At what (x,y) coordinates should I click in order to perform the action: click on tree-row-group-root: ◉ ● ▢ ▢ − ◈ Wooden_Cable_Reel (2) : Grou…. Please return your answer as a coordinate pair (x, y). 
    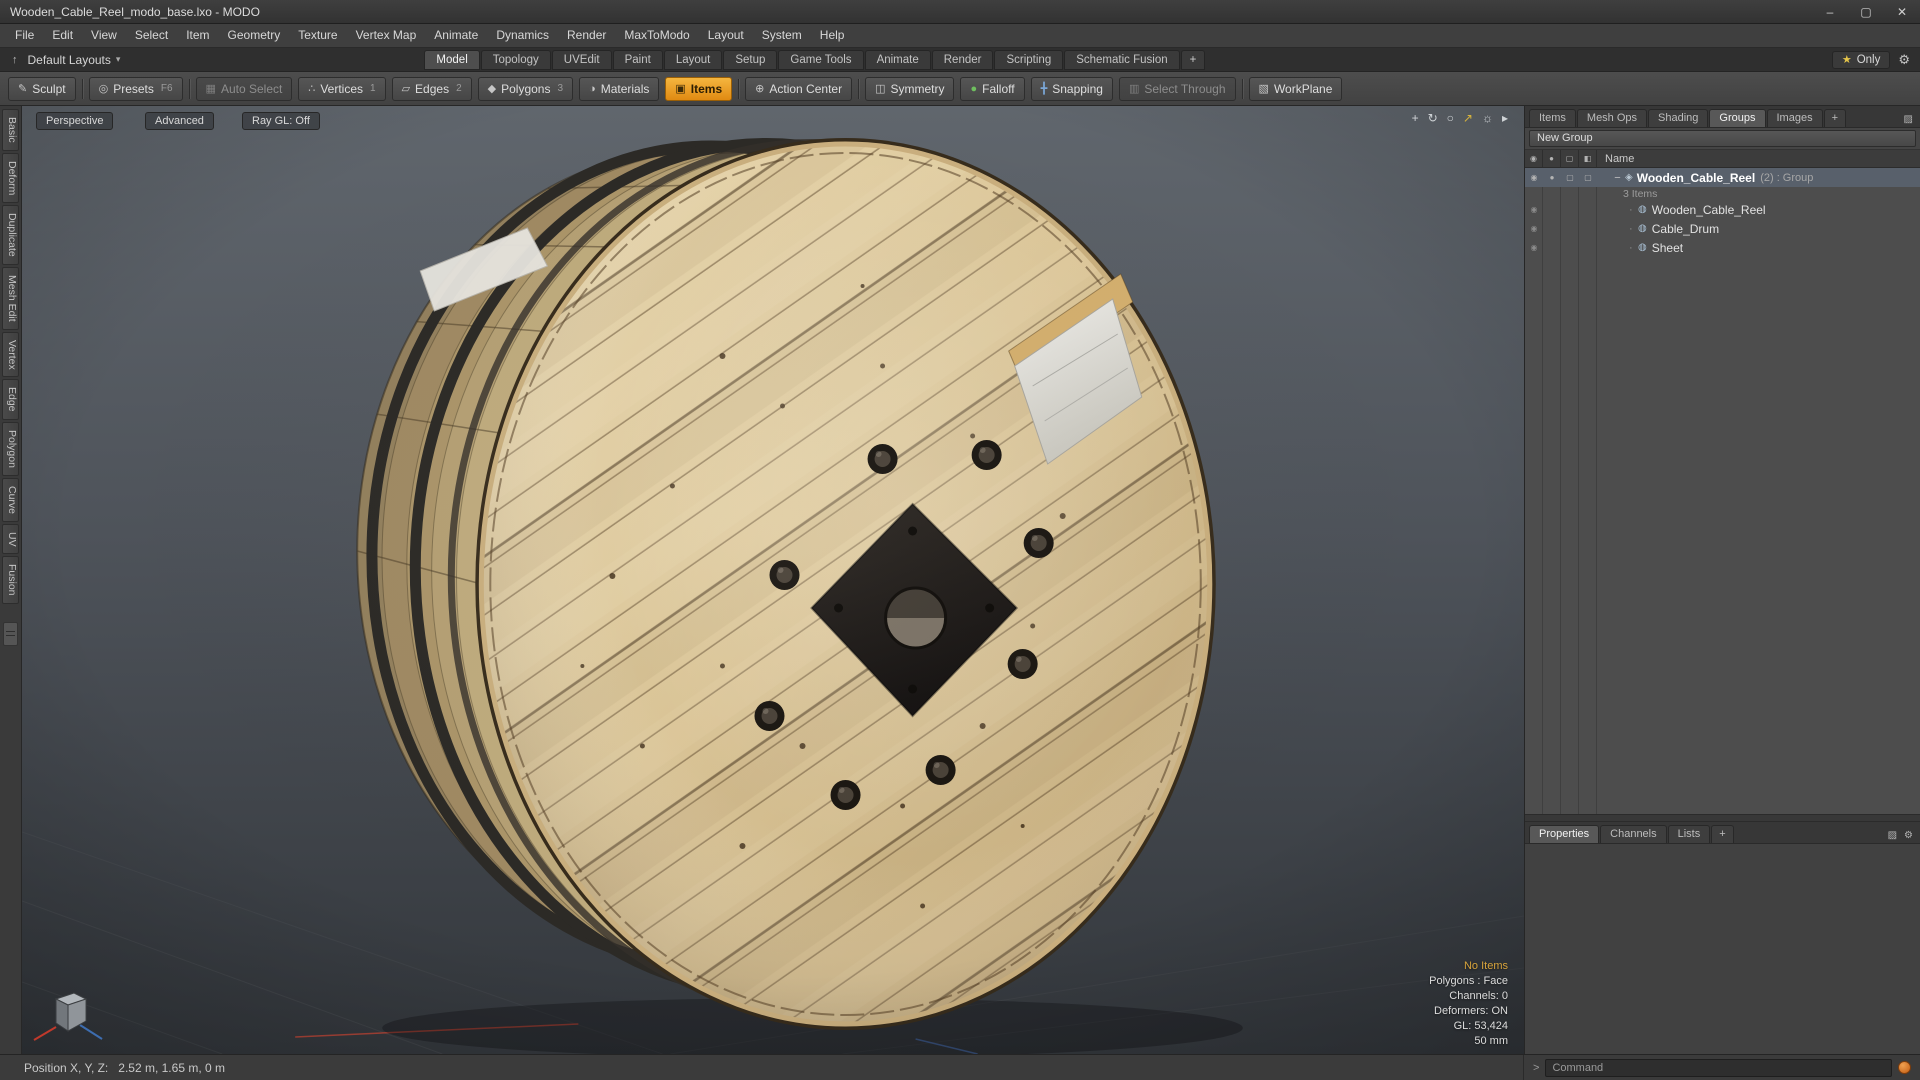
    Looking at the image, I should click on (1722, 177).